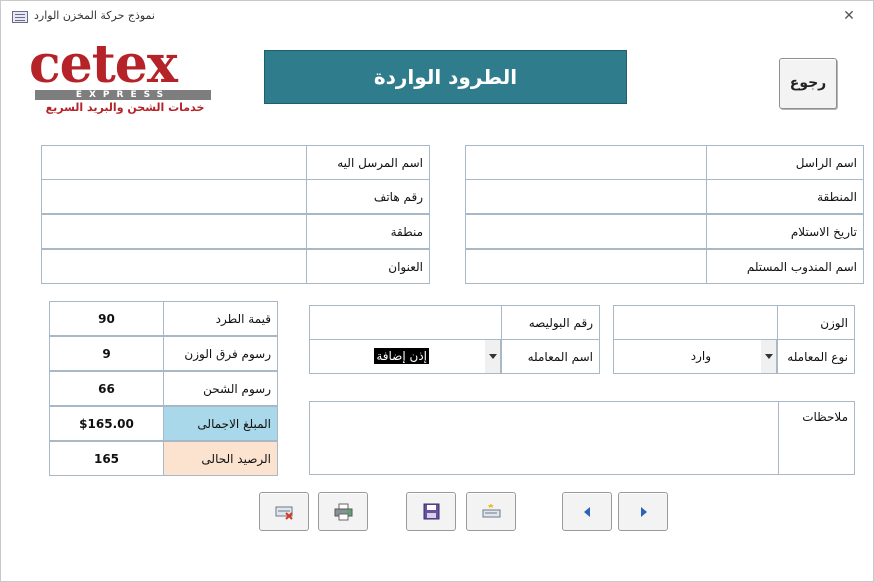 The image size is (874, 582). Describe the element at coordinates (220, 458) in the screenshot. I see `current-balance-label: الرصيد الحالى` at that location.